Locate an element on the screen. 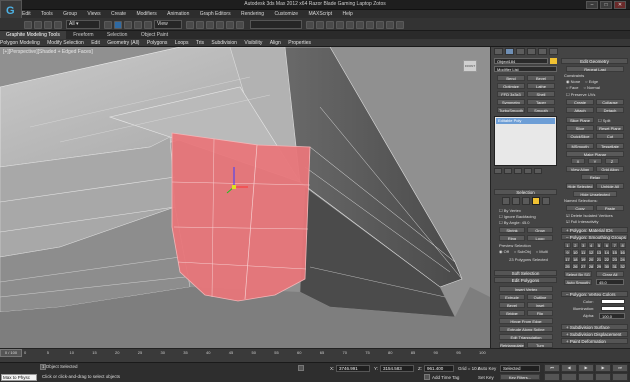 The height and width of the screenshot is (382, 630). preserve-uvs-checkbox: ☐ Preserve UVs is located at coordinates (580, 94).